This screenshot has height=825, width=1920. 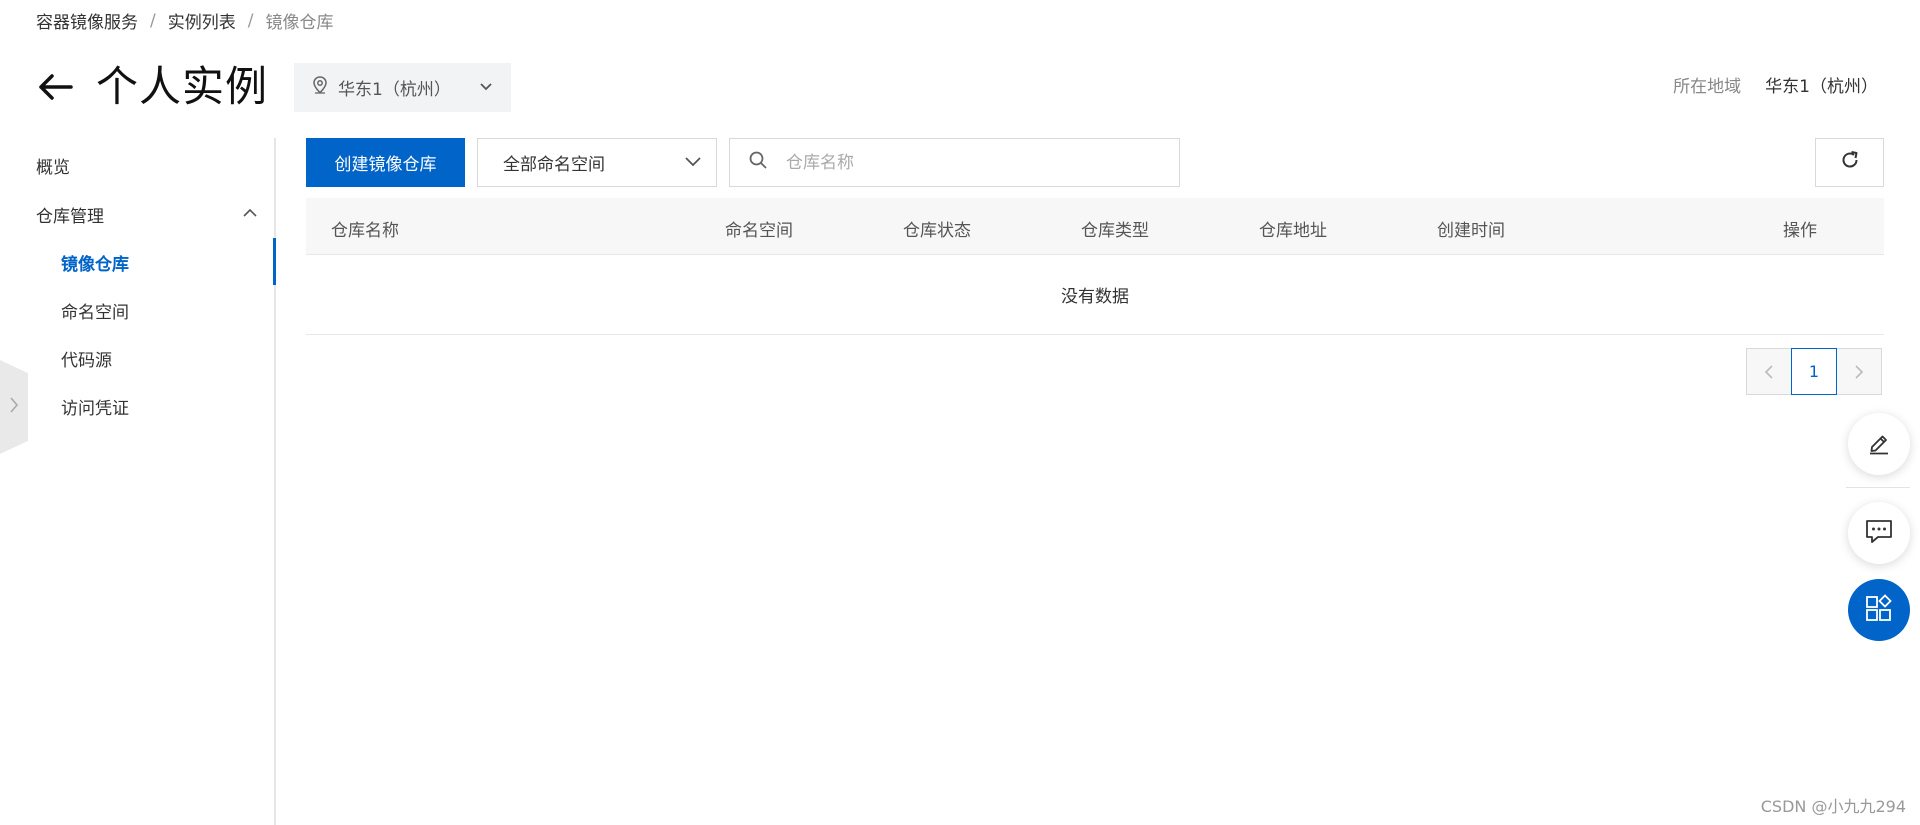 What do you see at coordinates (95, 310) in the screenshot?
I see `sidebar-item-namespace: 命名空间` at bounding box center [95, 310].